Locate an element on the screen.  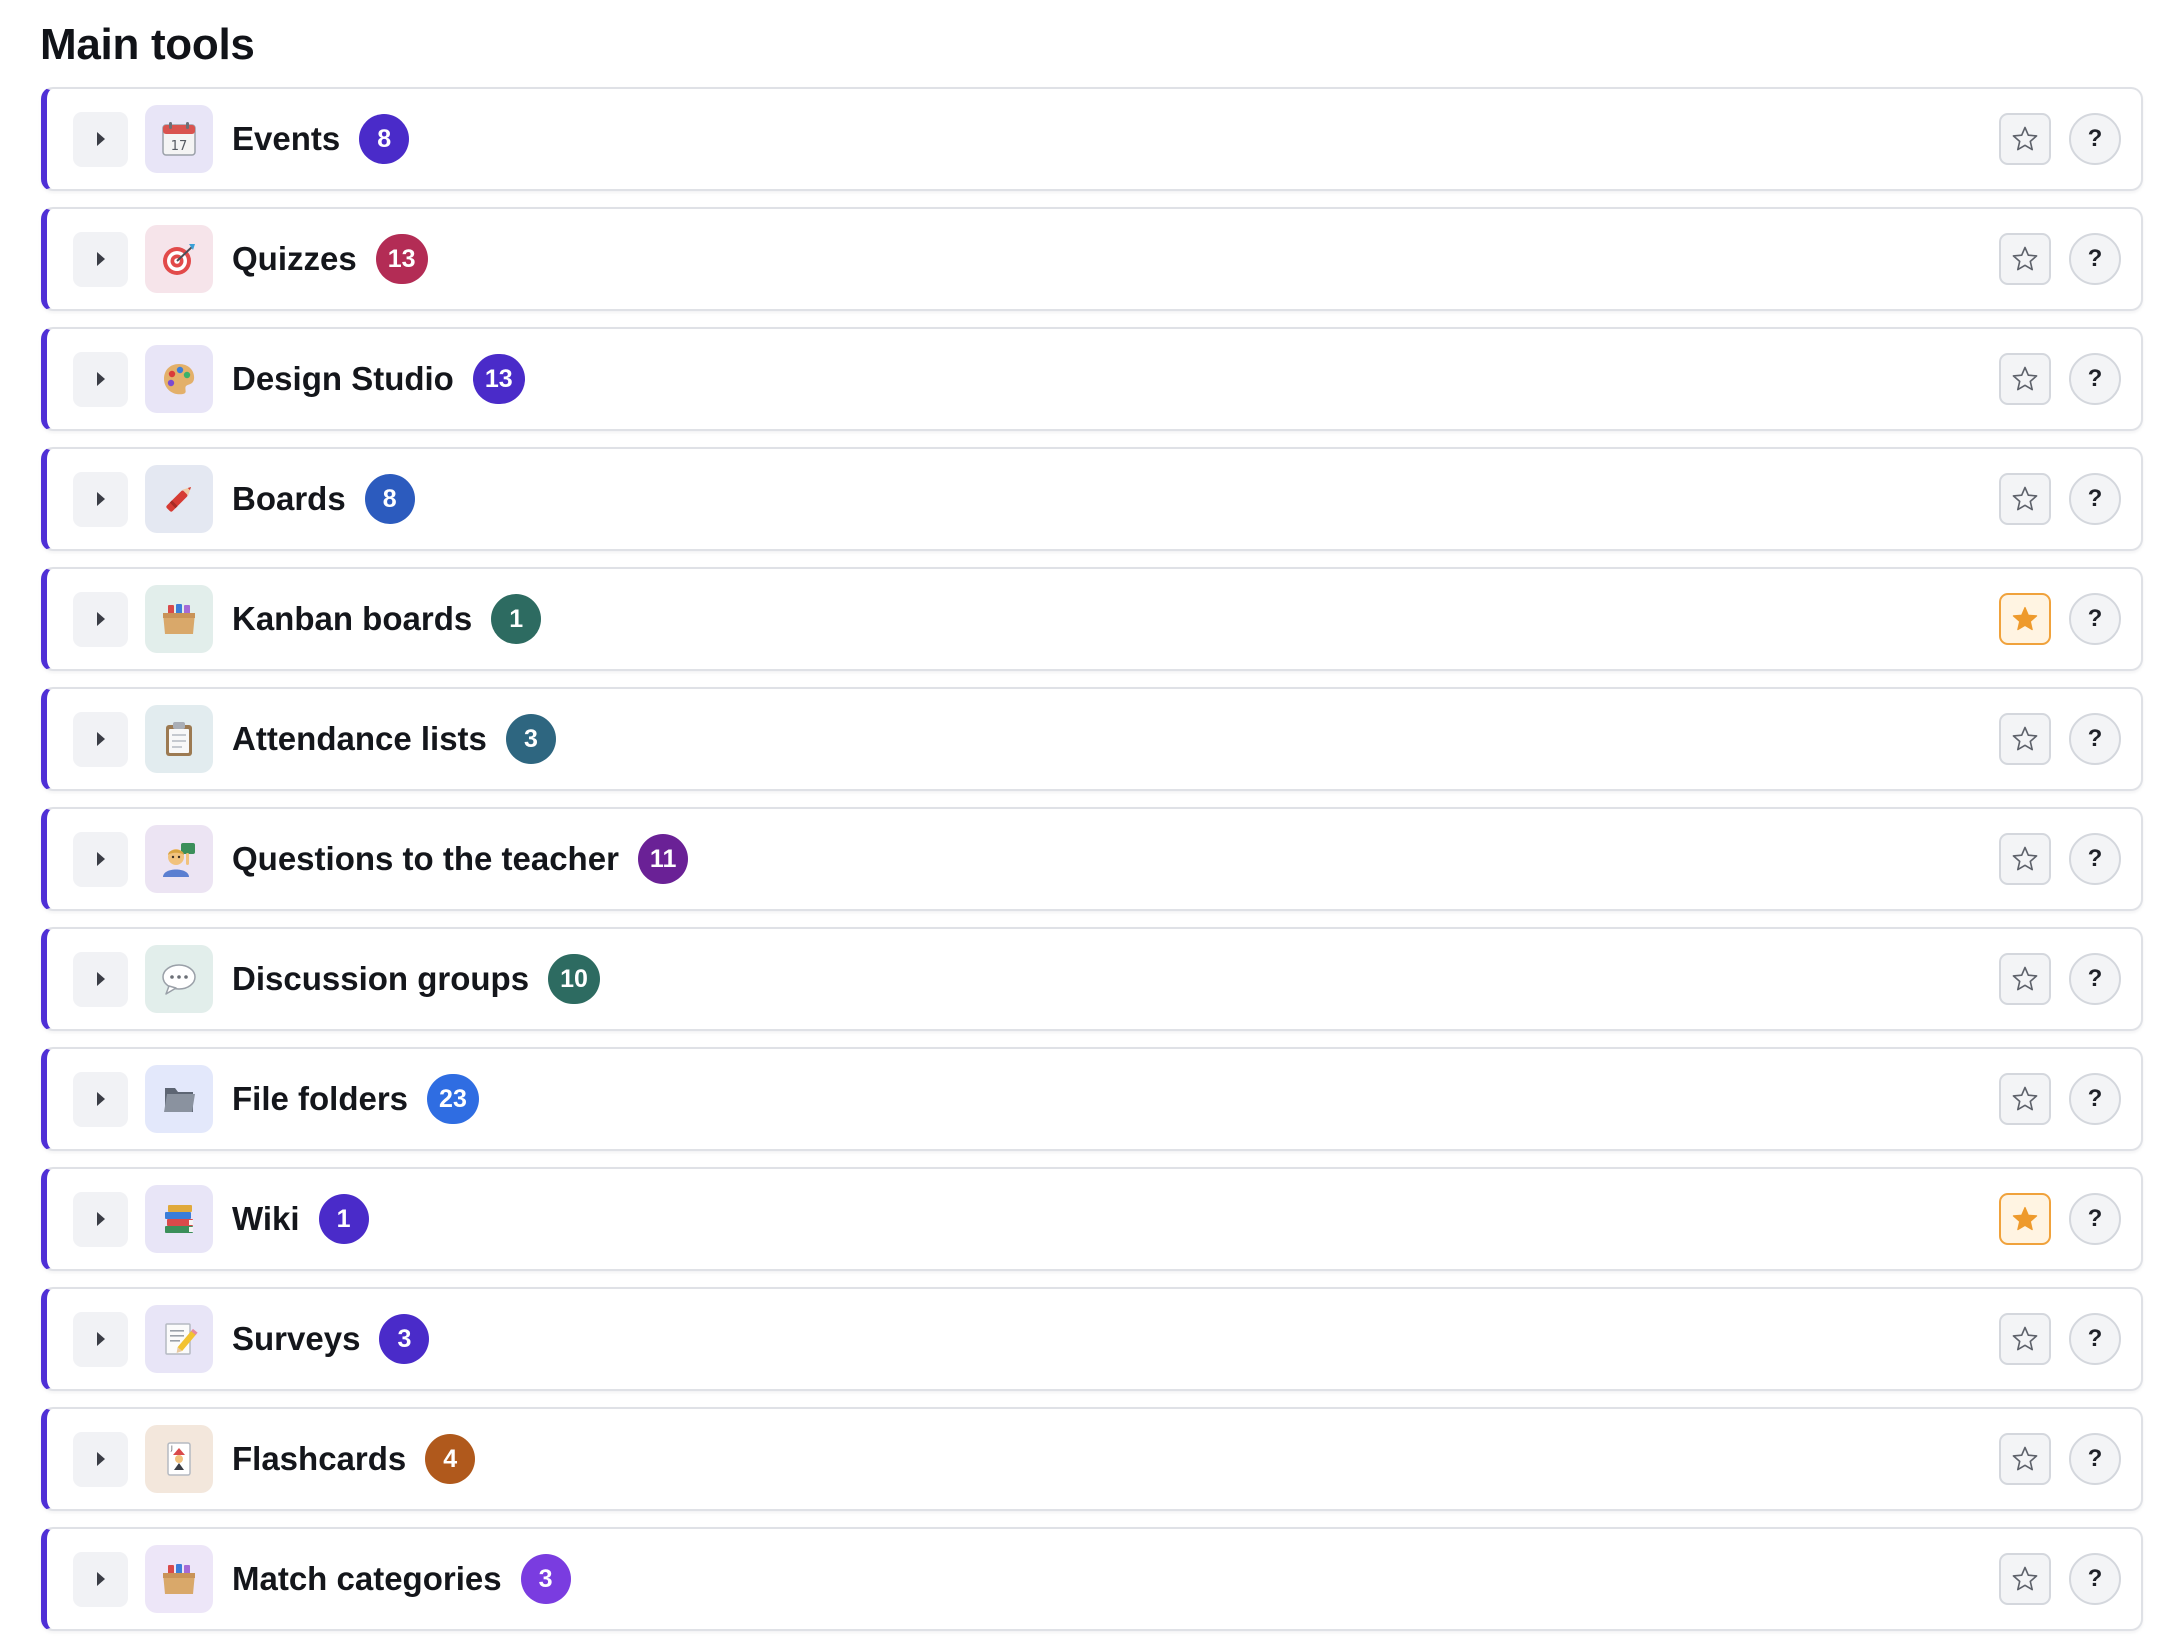
tool-row: Boards 8? is located at coordinates (1092, 499).